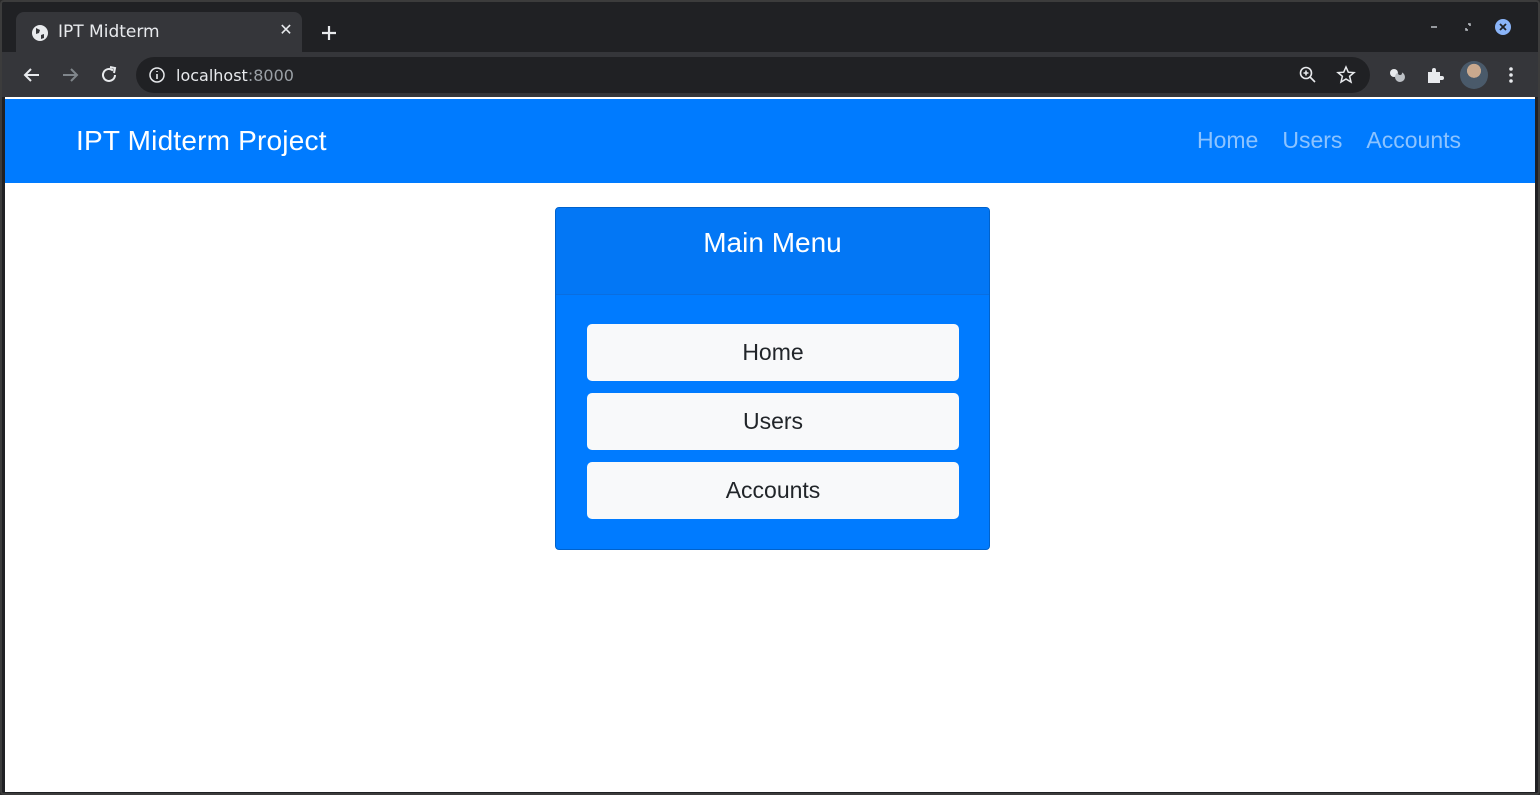 The height and width of the screenshot is (795, 1540). Describe the element at coordinates (109, 32) in the screenshot. I see `tab-title: IPT Midterm` at that location.